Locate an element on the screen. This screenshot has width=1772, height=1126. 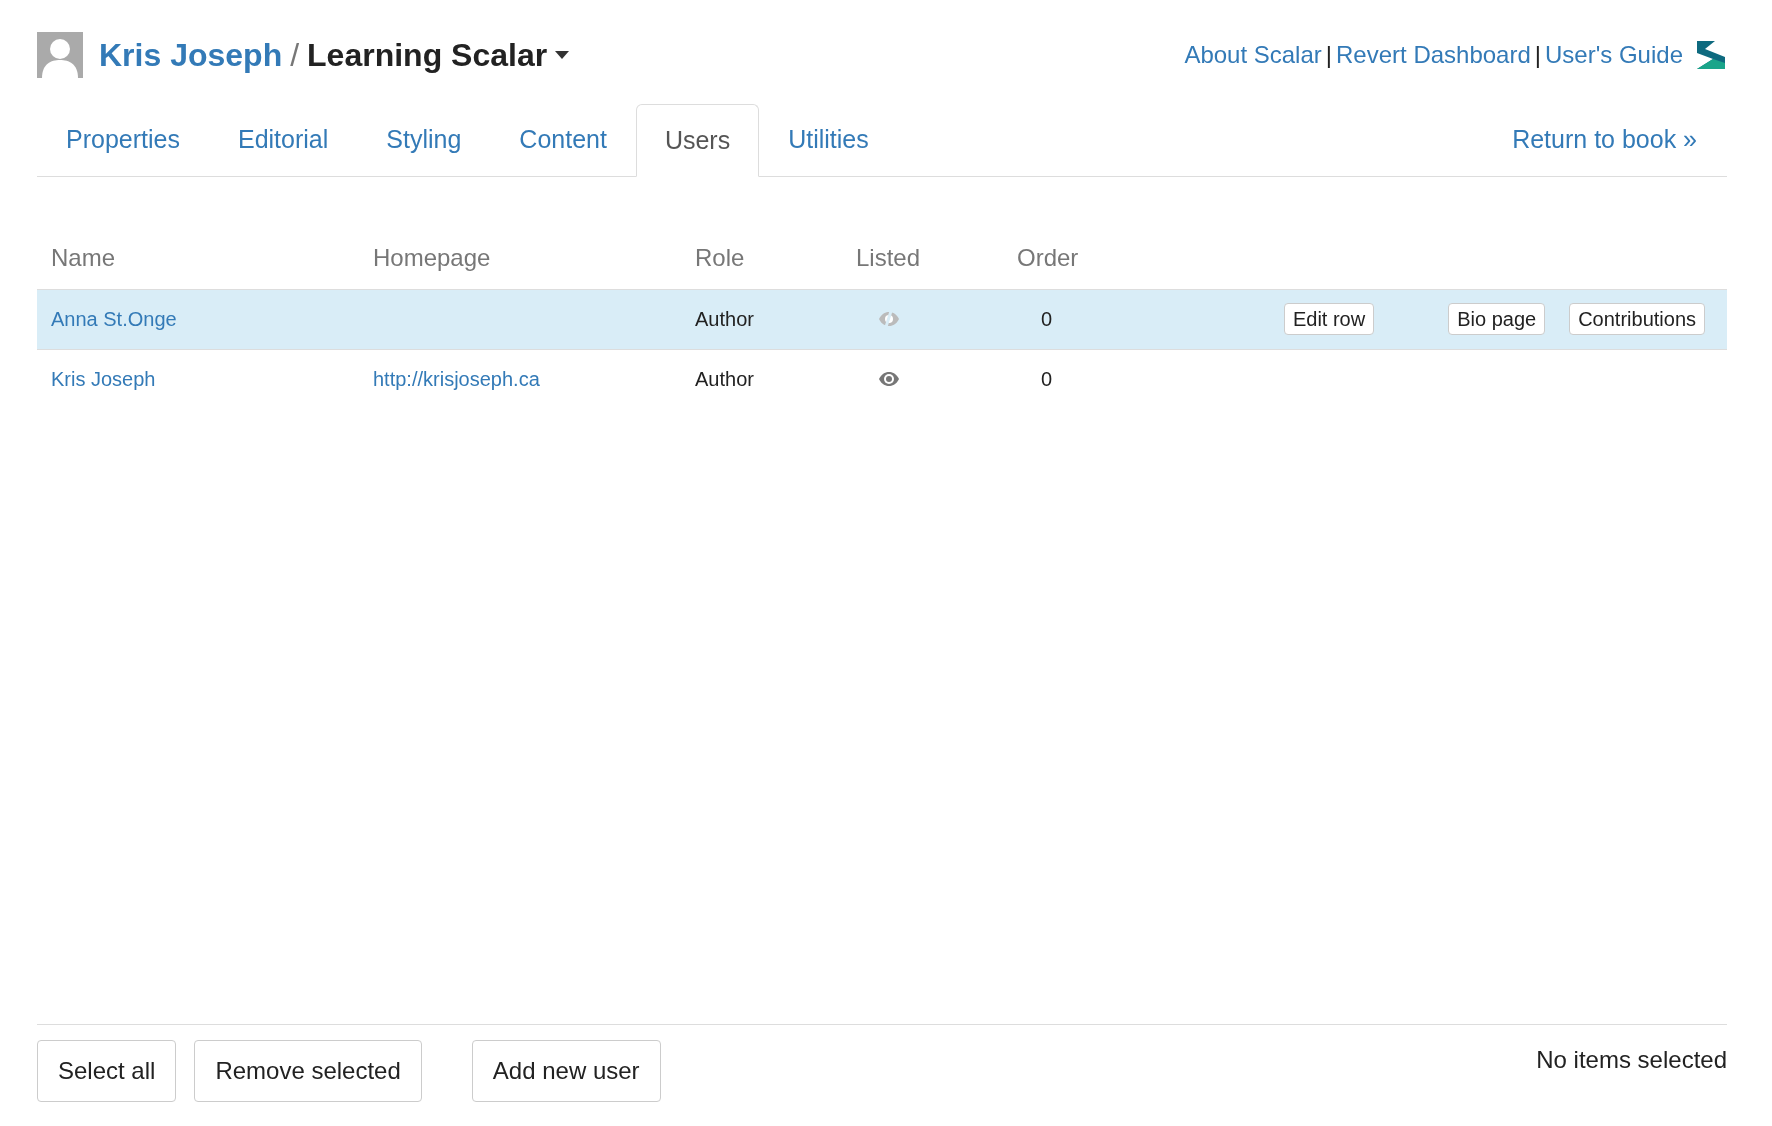
header-link: About Scalar is located at coordinates (1253, 55).